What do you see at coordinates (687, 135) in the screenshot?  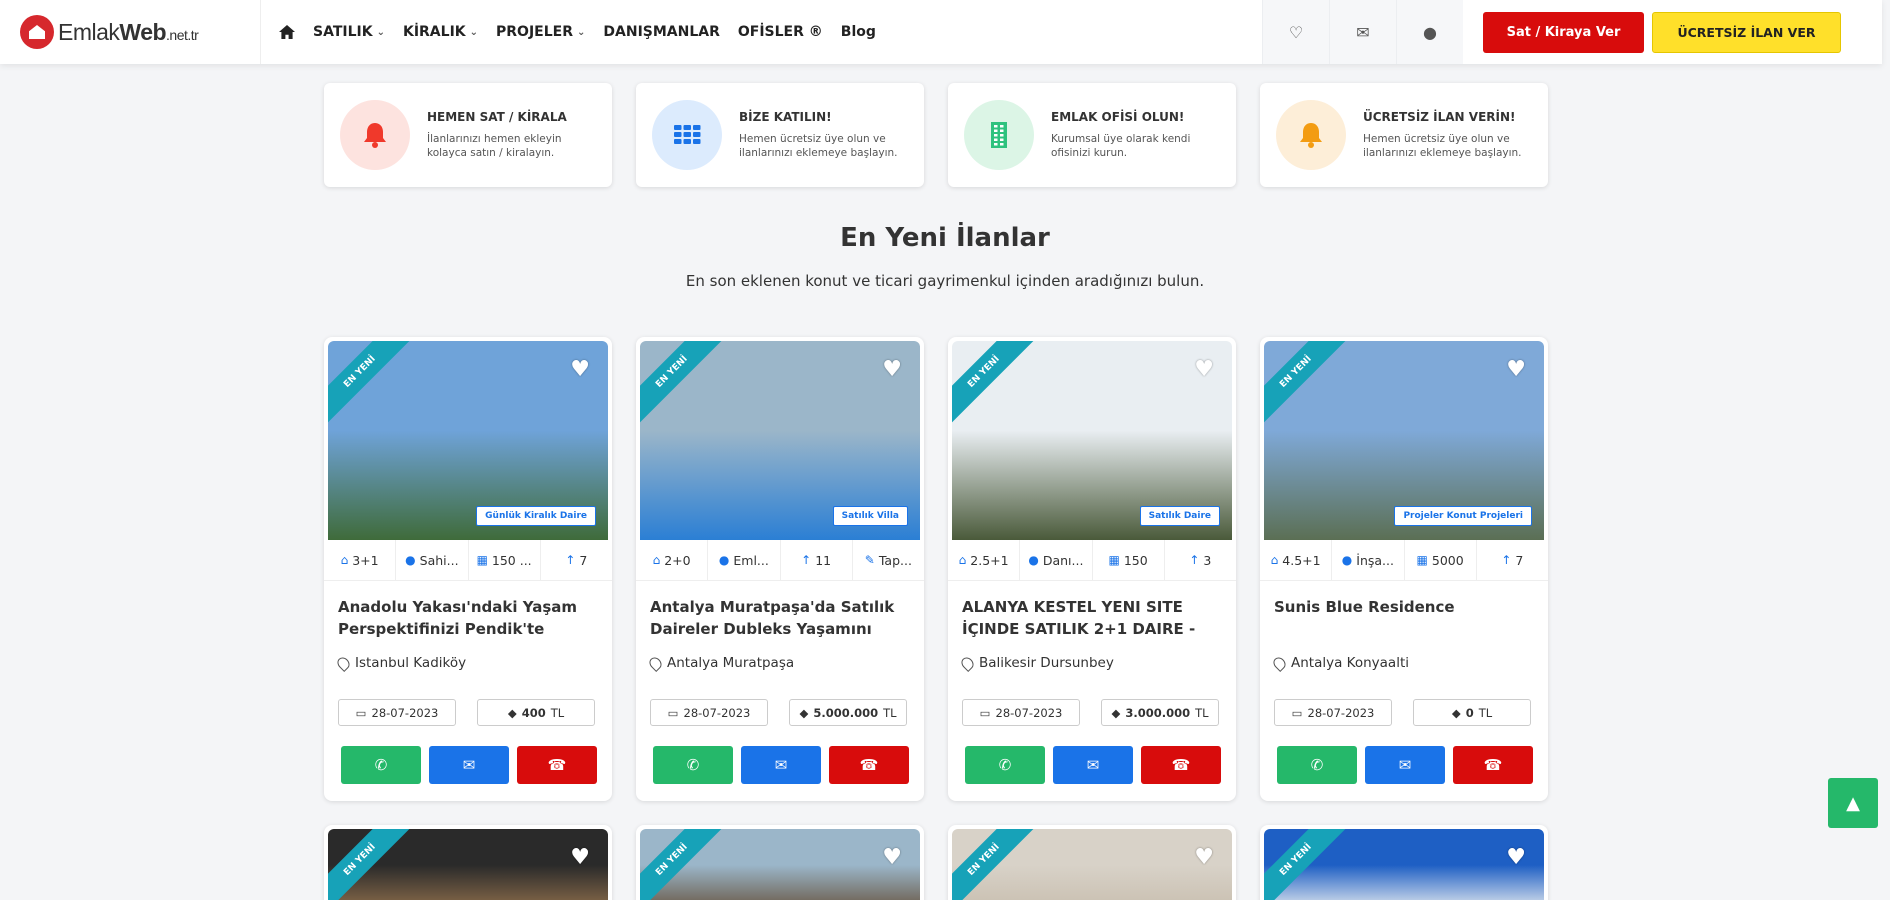 I see `grid-circle` at bounding box center [687, 135].